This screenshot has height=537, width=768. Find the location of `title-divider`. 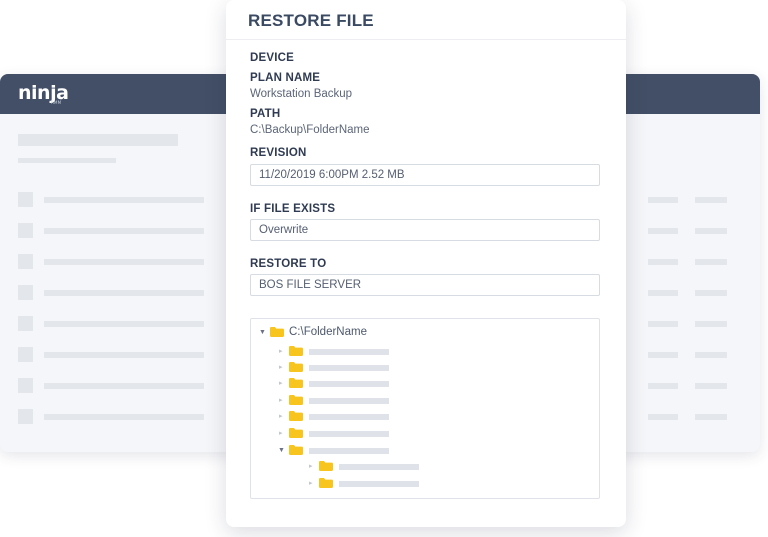

title-divider is located at coordinates (426, 39).